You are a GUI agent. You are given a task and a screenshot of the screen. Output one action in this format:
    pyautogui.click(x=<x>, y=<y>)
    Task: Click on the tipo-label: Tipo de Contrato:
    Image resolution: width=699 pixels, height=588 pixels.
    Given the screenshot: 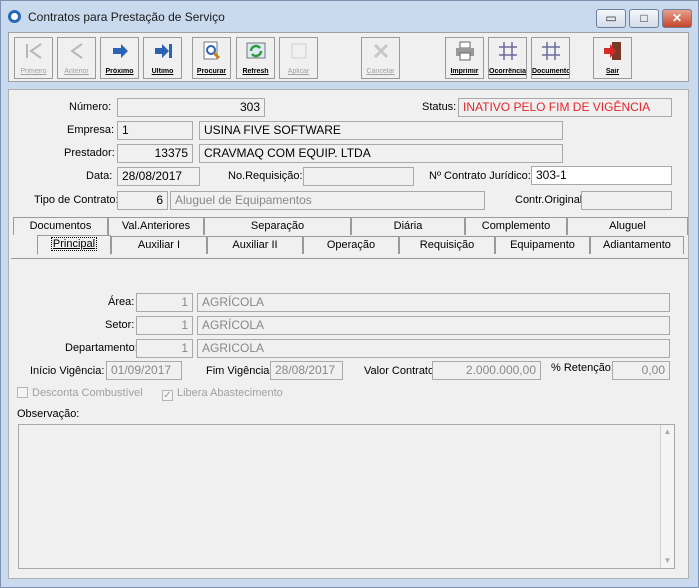 What is the action you would take?
    pyautogui.click(x=76, y=200)
    